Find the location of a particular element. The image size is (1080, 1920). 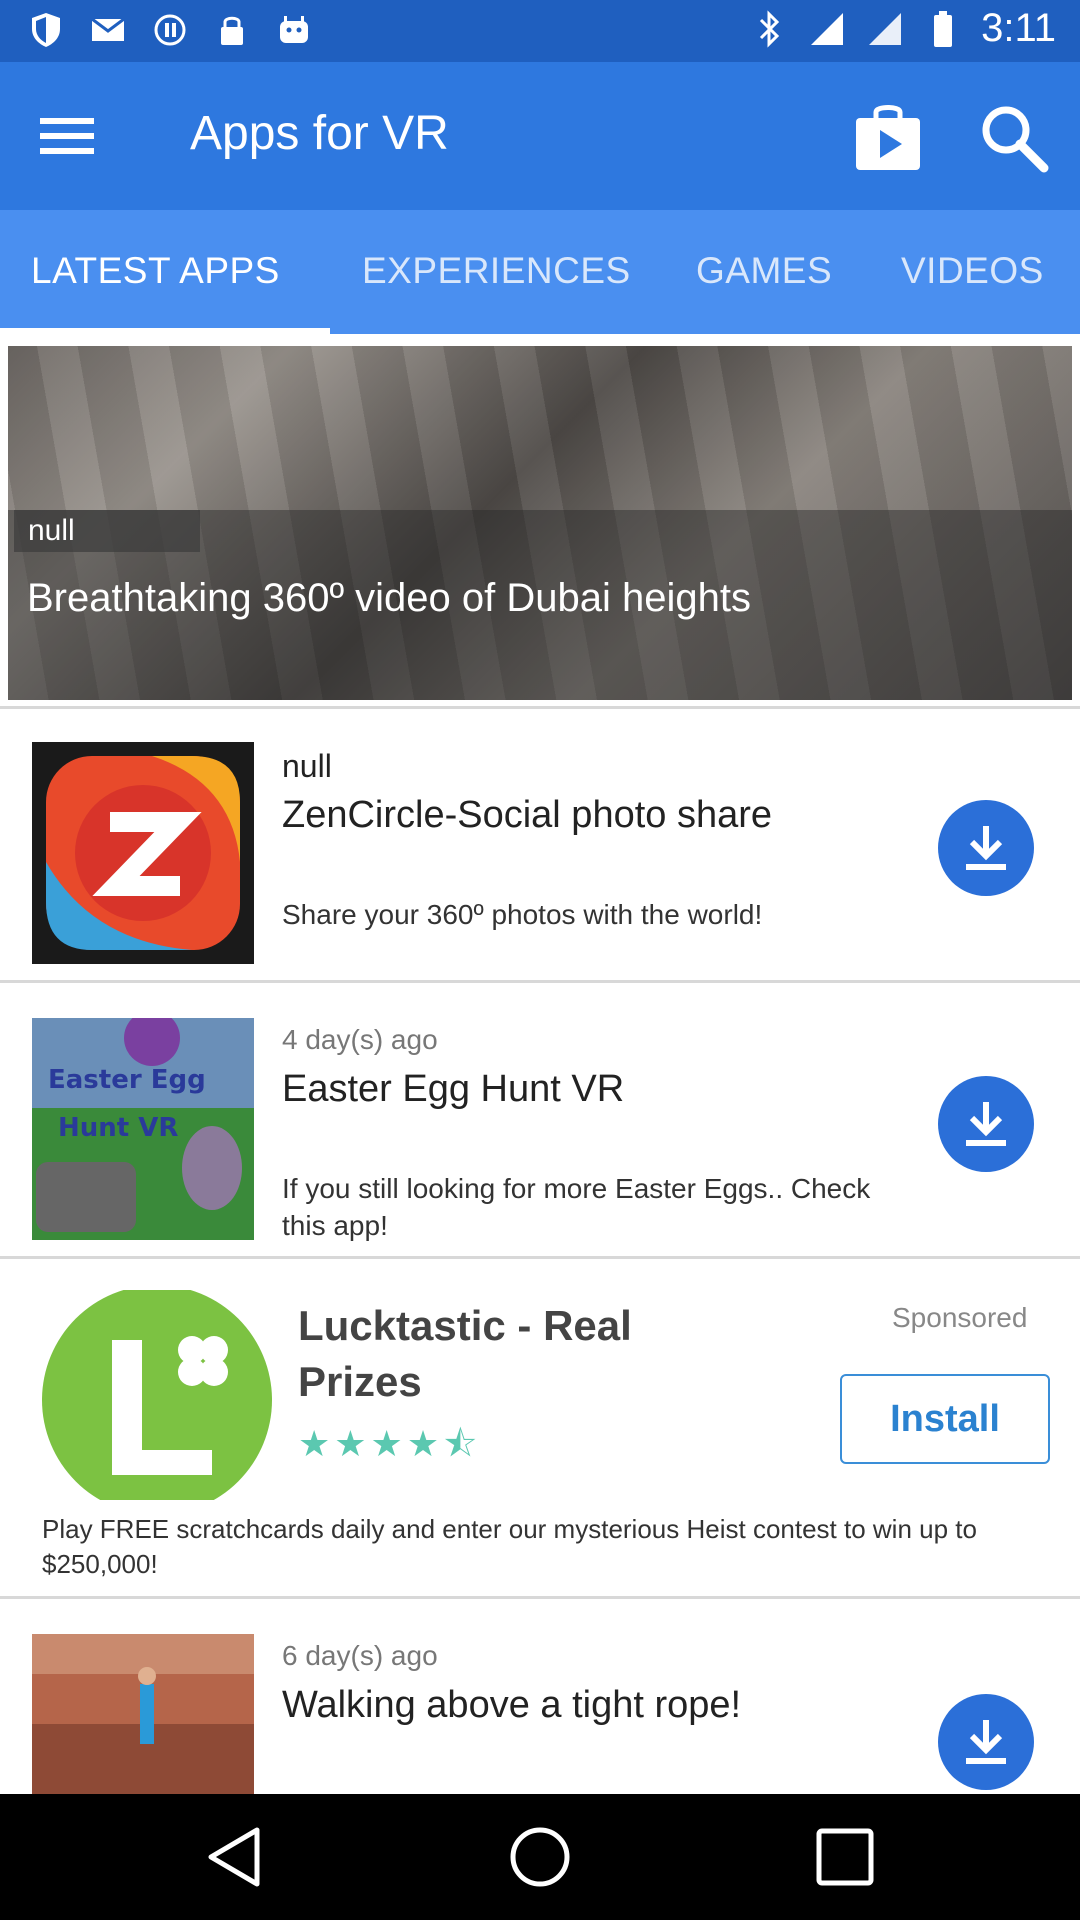

tab-bar: LATEST APPS EXPERIENCES GAMES VIDEOS is located at coordinates (540, 272).